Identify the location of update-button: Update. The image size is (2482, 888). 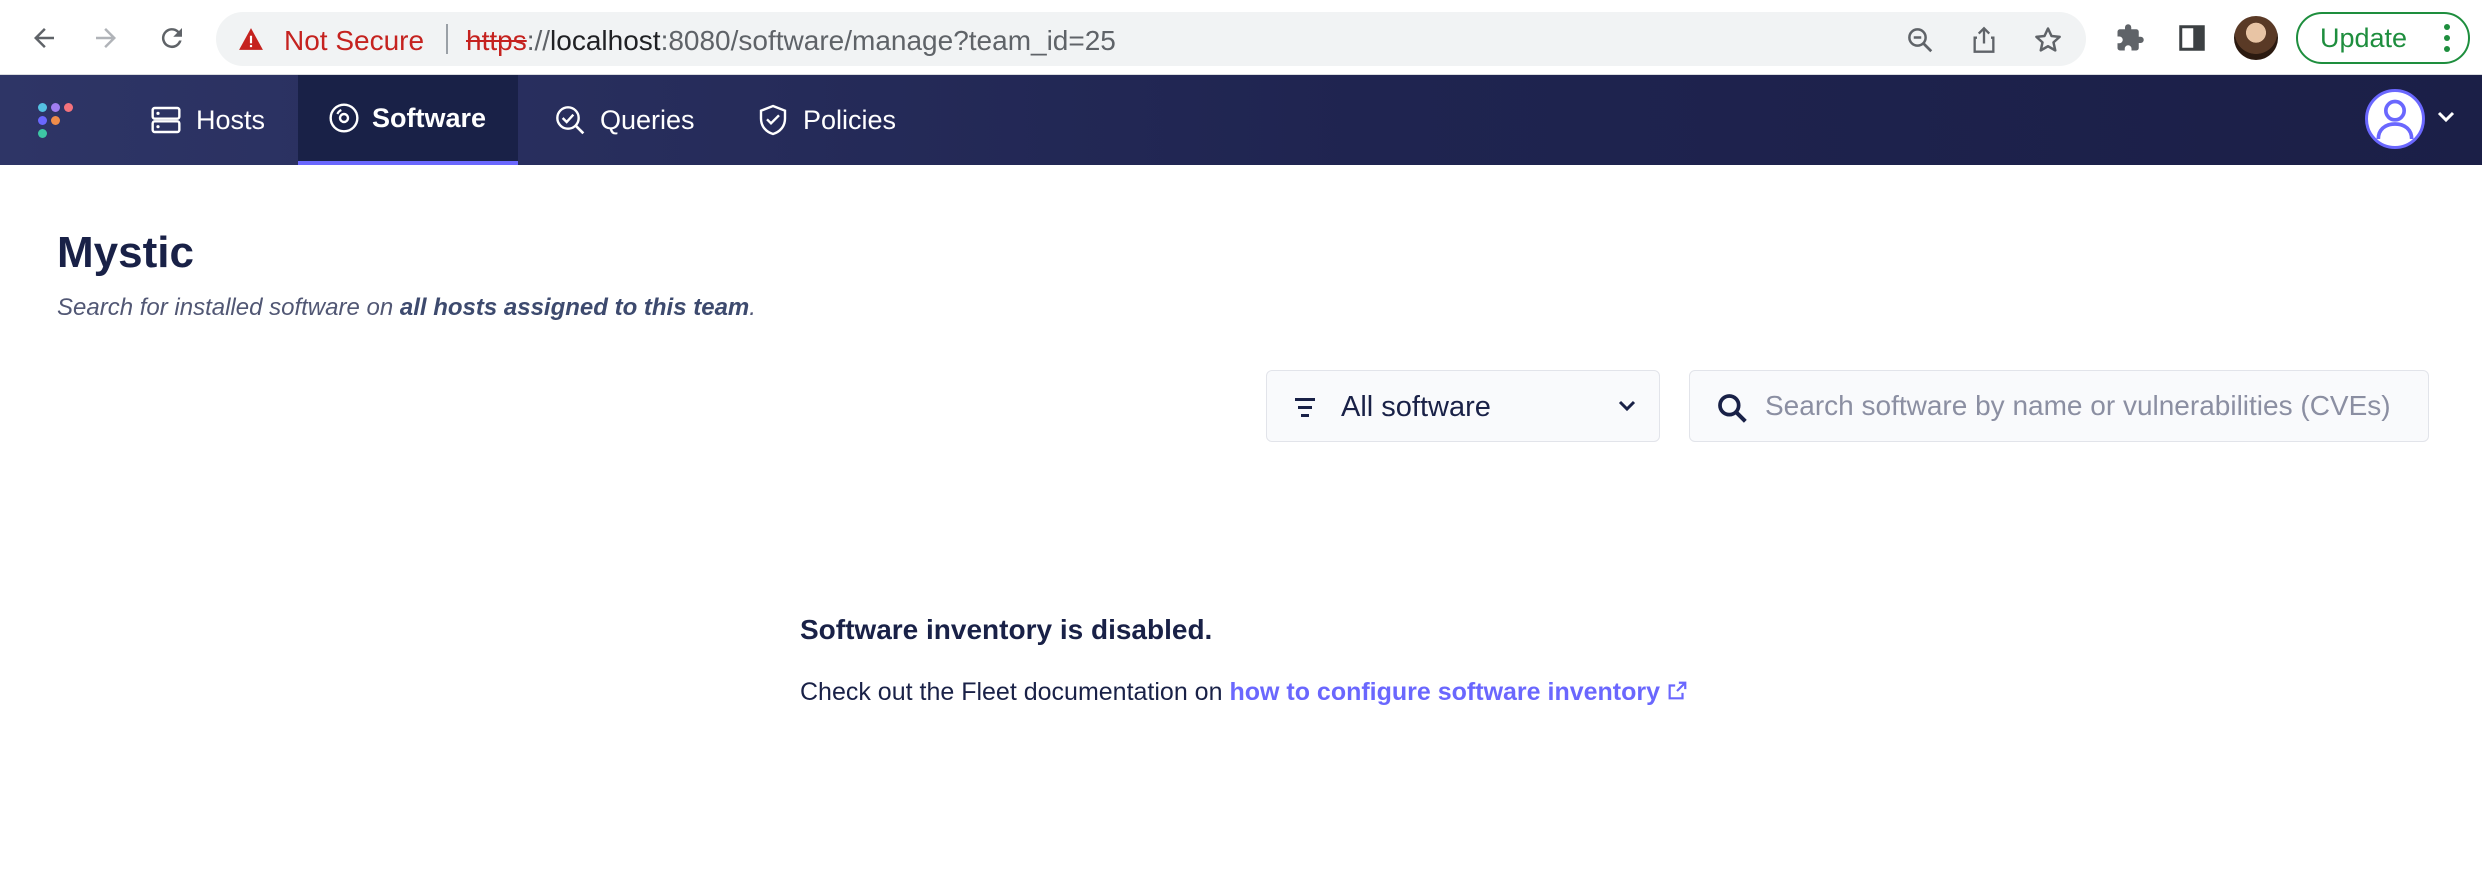
(2383, 38).